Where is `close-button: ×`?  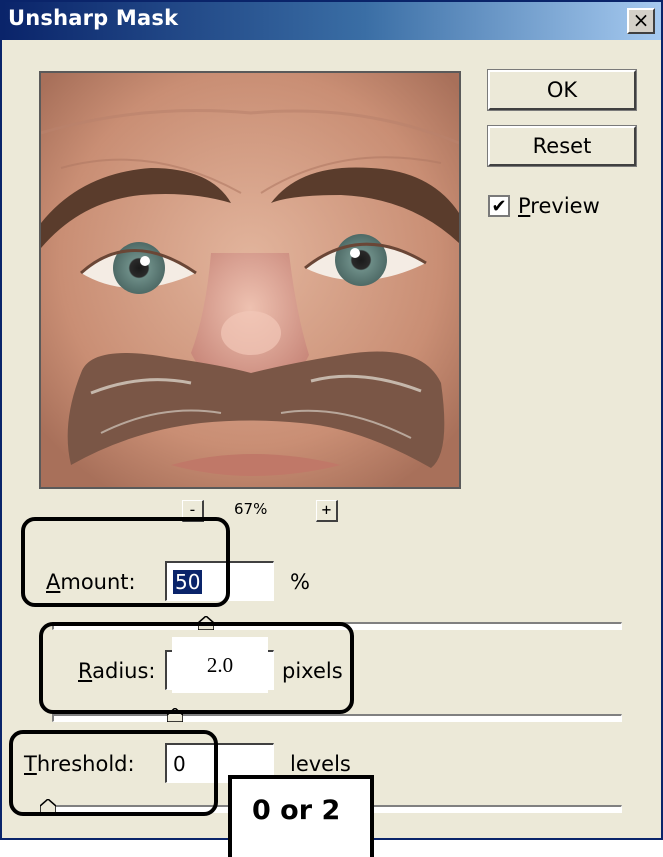 close-button: × is located at coordinates (641, 21).